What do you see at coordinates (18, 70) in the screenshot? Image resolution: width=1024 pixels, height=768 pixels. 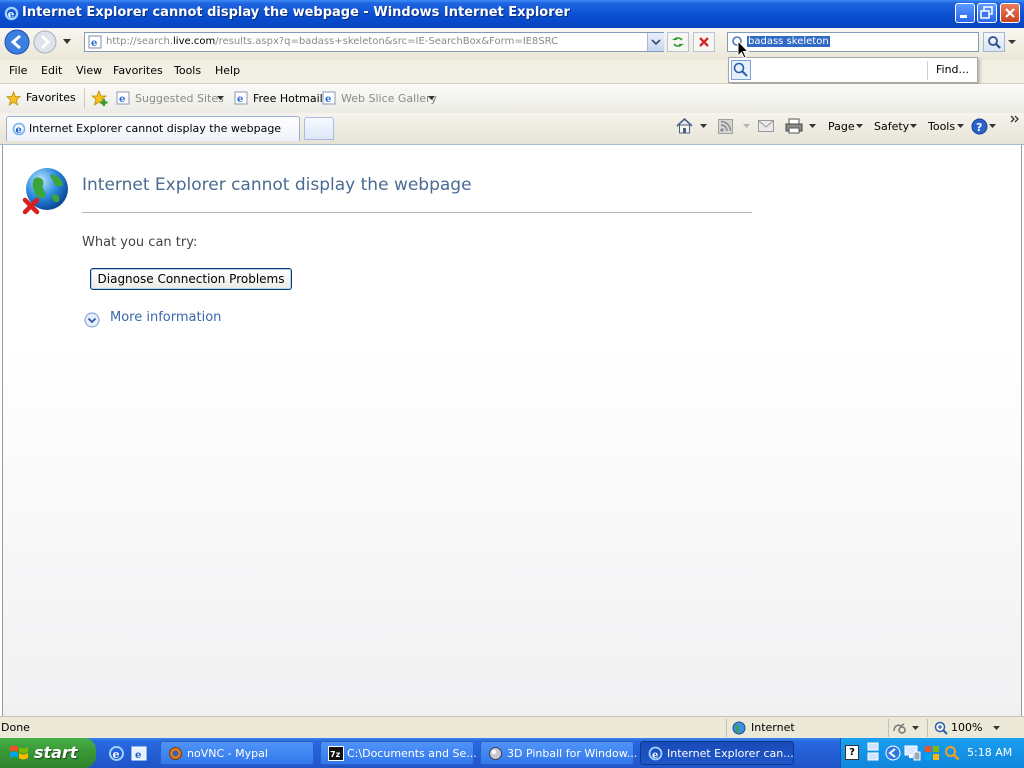 I see `menu-file: File` at bounding box center [18, 70].